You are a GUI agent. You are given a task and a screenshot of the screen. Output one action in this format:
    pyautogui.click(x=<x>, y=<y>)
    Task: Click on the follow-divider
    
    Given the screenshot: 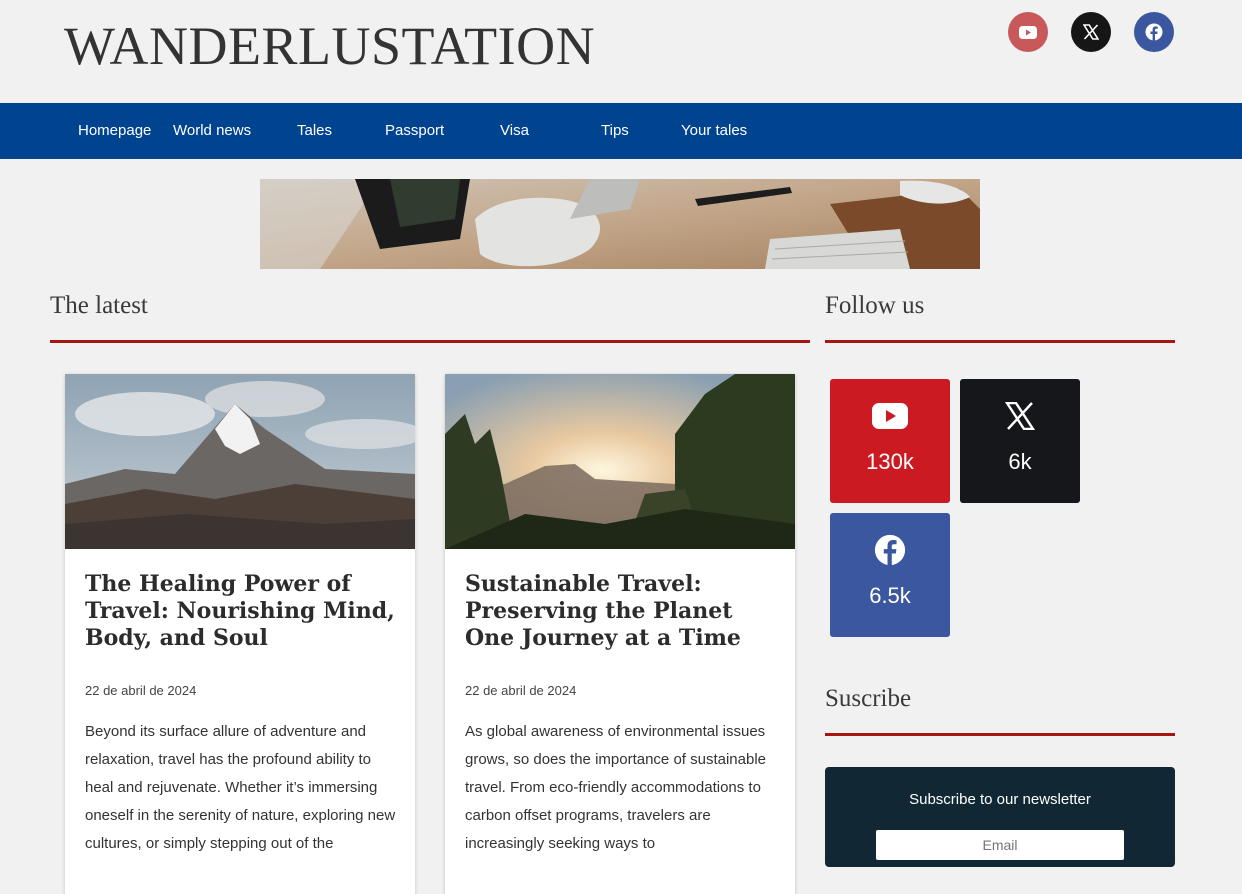 What is the action you would take?
    pyautogui.click(x=1000, y=341)
    